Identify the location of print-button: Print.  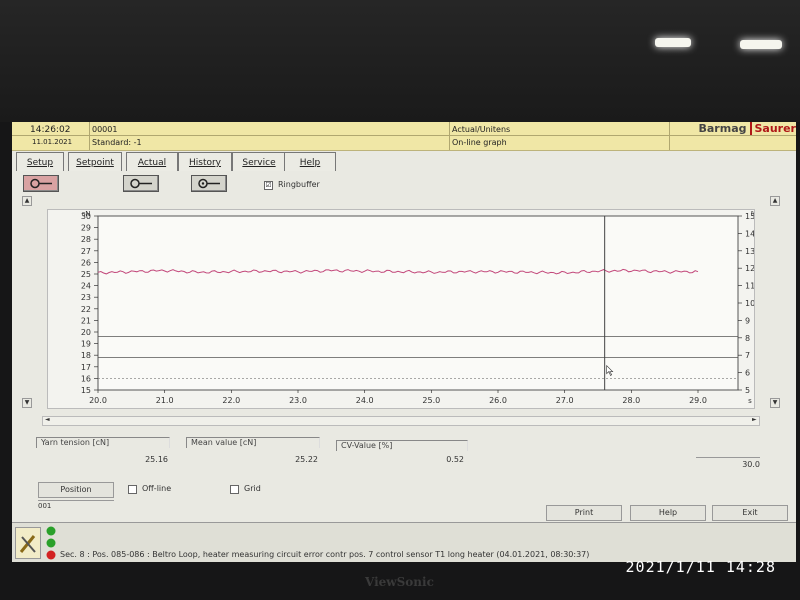
(584, 513).